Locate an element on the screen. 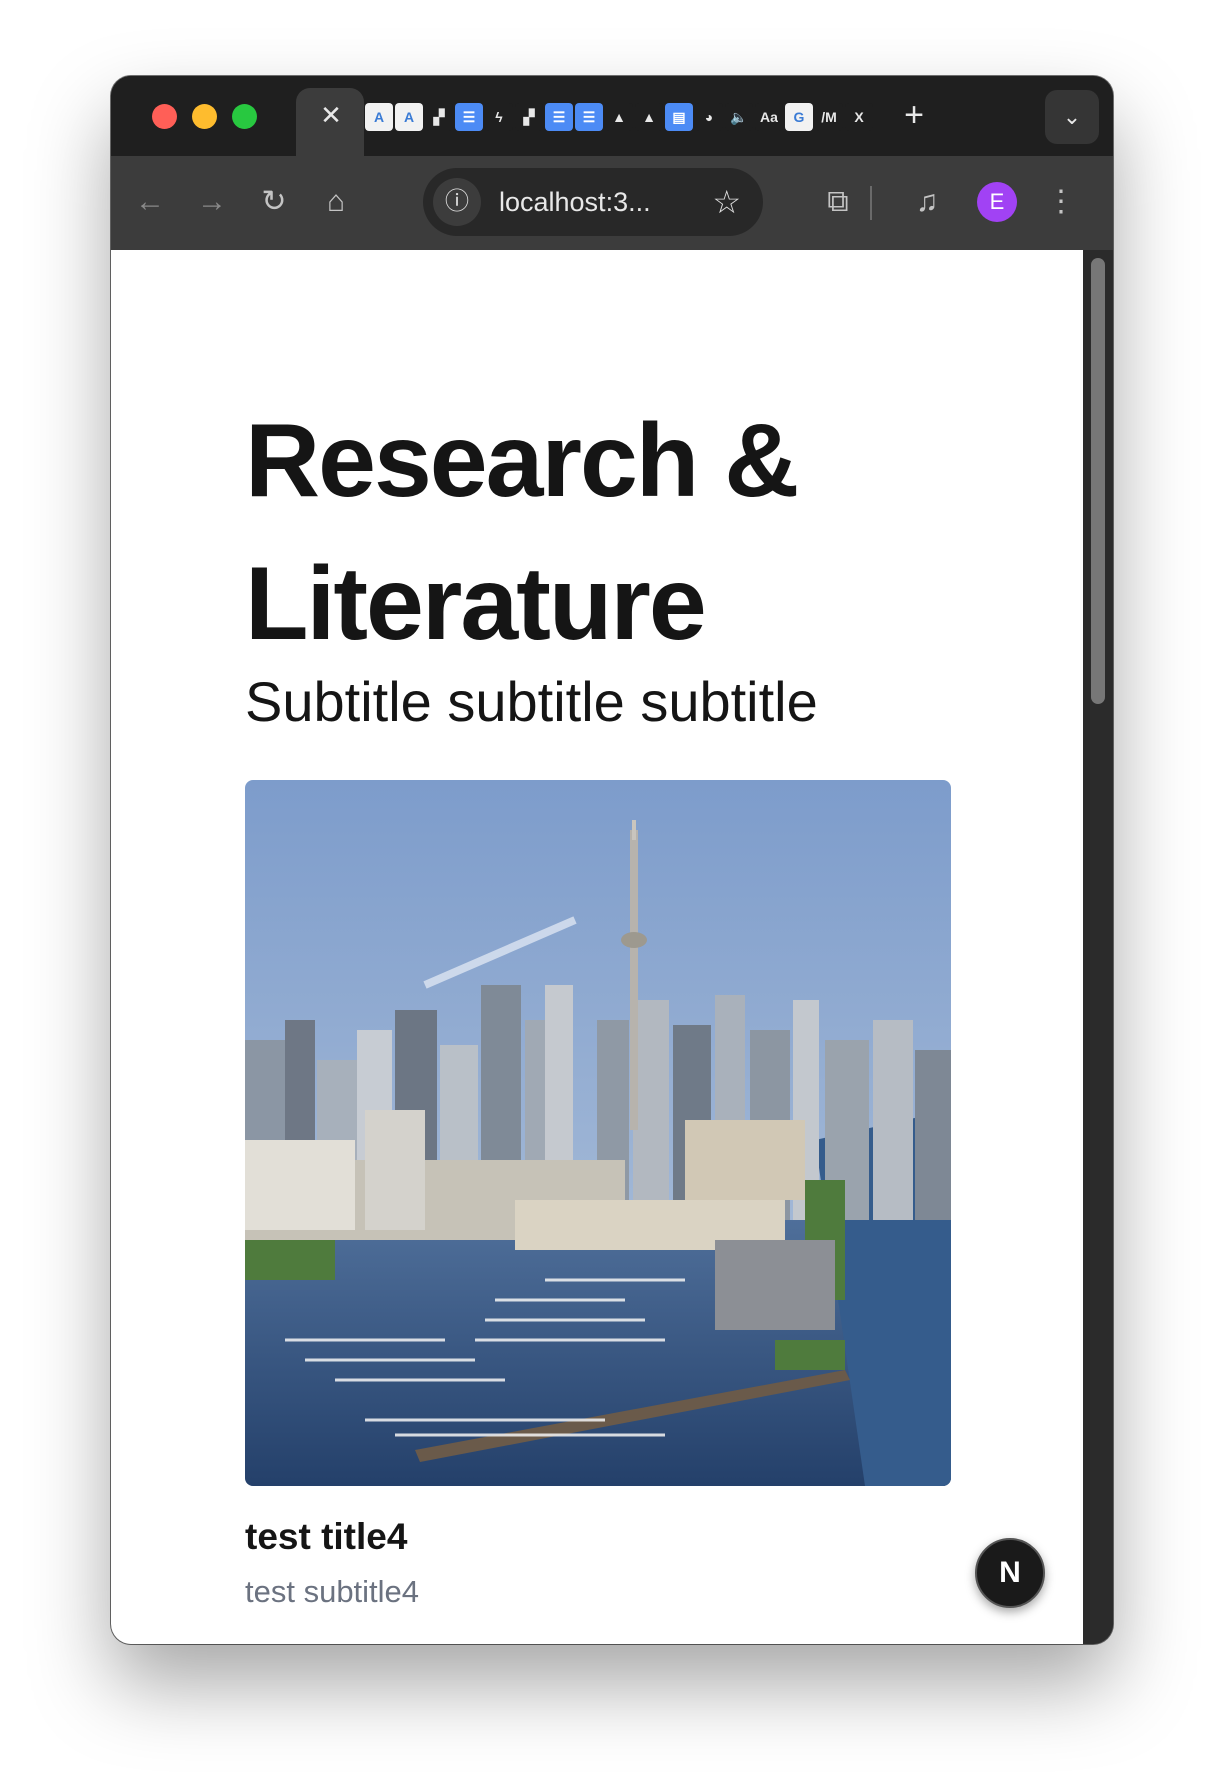 Image resolution: width=1224 pixels, height=1790 pixels. arcis-favicon-2-icon: A is located at coordinates (409, 117).